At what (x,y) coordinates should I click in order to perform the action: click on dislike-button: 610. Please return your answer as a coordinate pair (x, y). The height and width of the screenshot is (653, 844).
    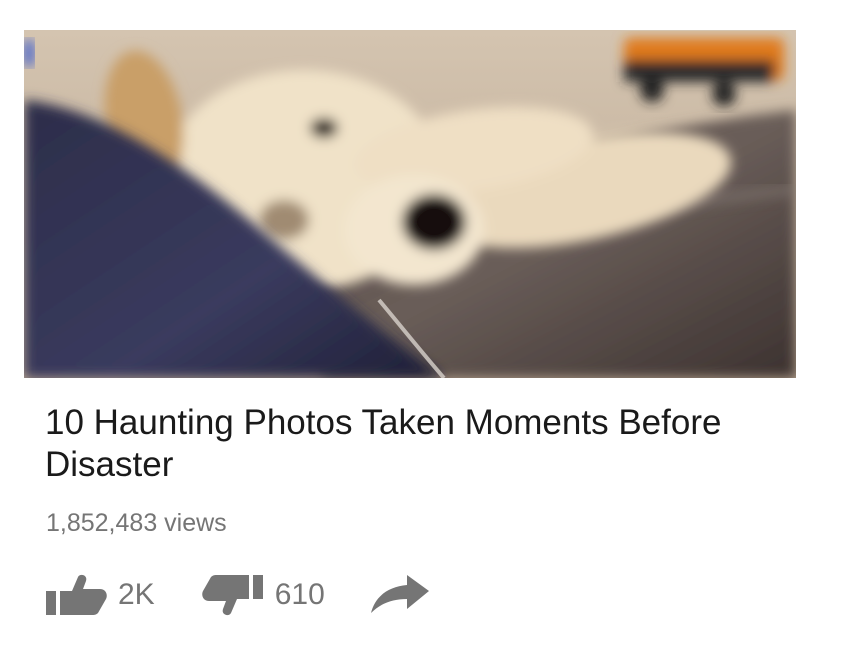
    Looking at the image, I should click on (263, 595).